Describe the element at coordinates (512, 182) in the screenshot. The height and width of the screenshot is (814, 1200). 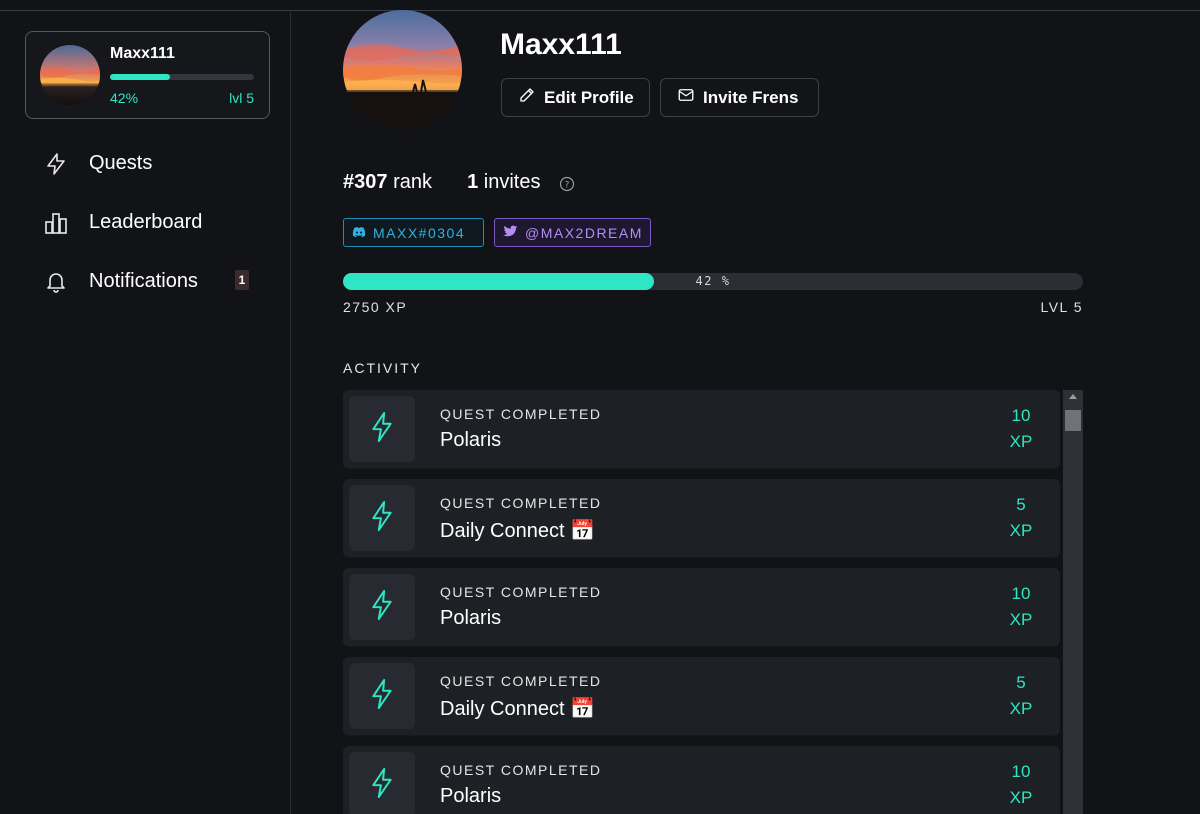
I see `invites-label: invites` at that location.